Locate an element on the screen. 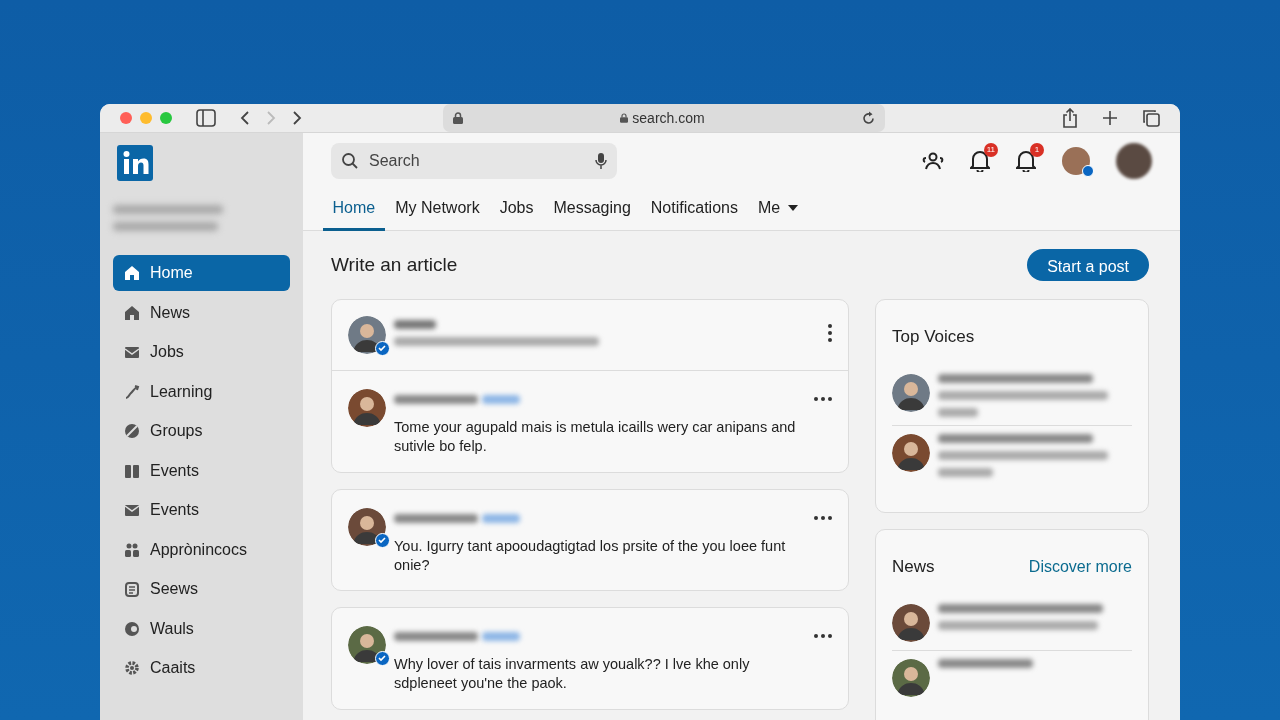 The image size is (1280, 720). notification-count: 11 is located at coordinates (990, 149).